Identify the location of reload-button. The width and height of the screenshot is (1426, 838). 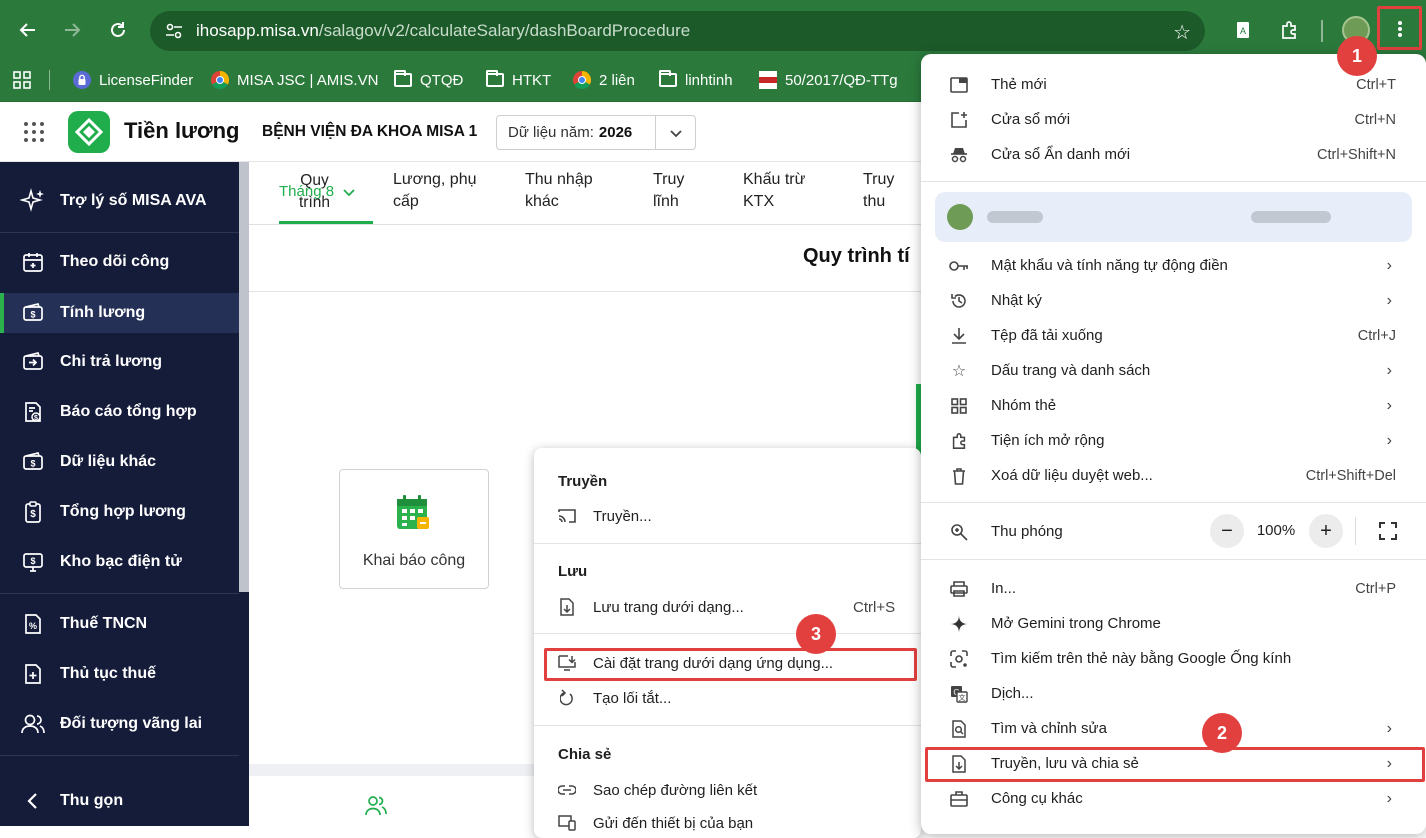
(118, 30).